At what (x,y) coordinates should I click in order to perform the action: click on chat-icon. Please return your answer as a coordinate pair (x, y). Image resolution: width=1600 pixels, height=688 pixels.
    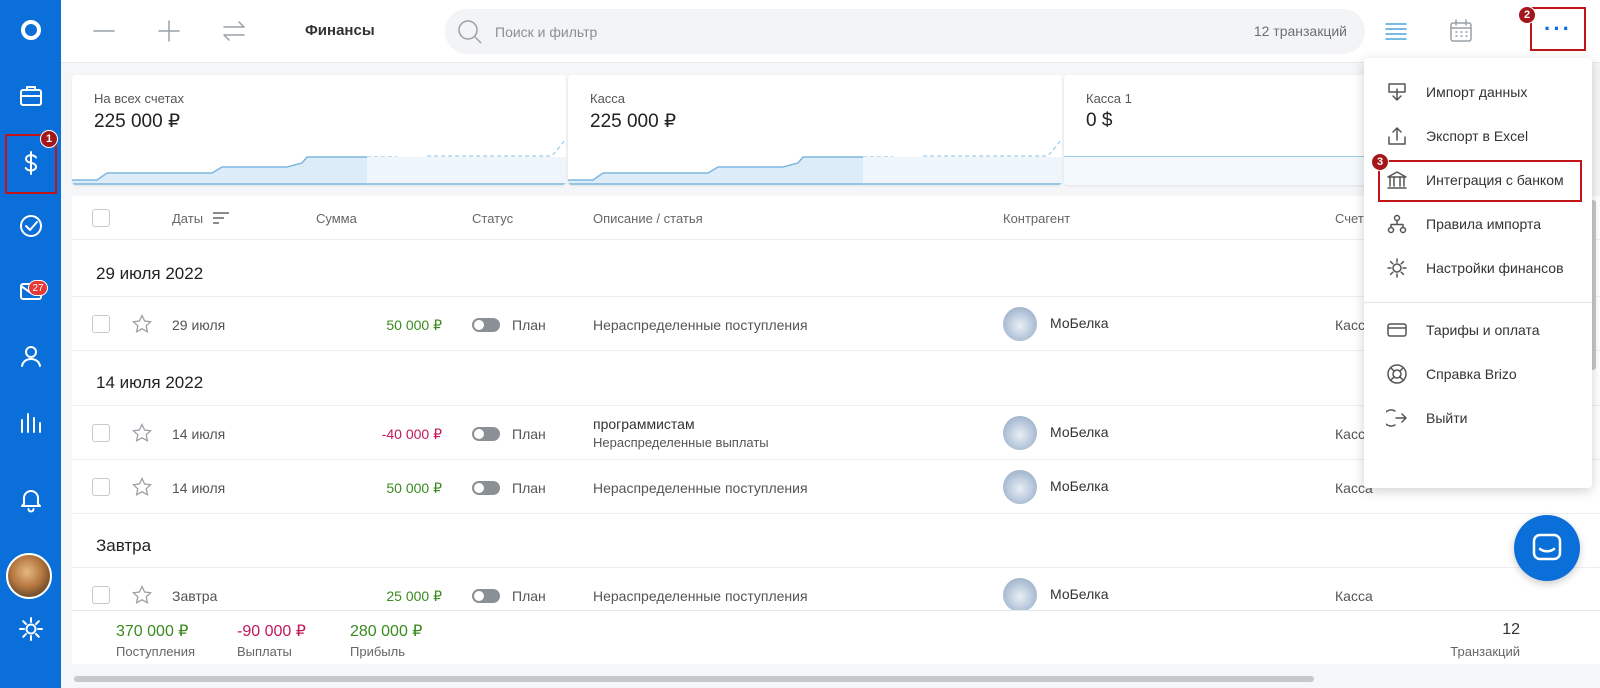
    Looking at the image, I should click on (1547, 547).